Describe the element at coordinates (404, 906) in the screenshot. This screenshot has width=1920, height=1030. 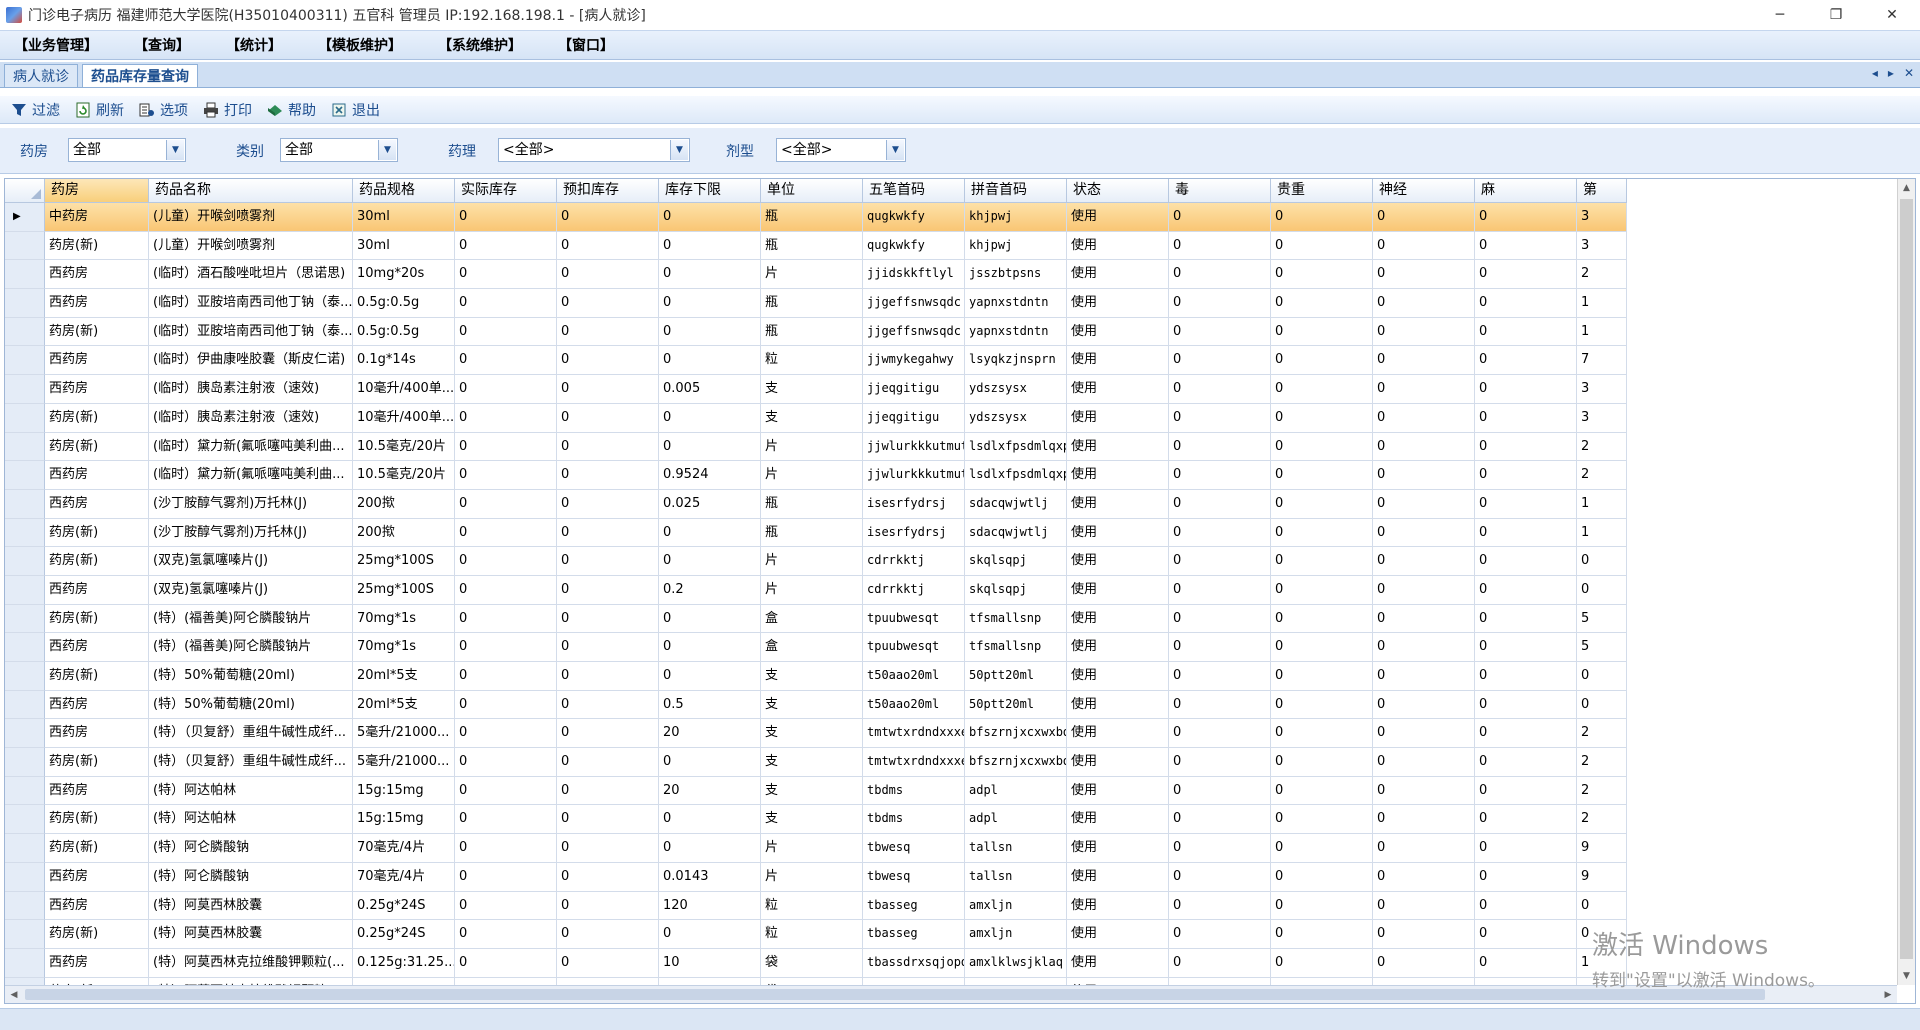
I see `col-spec-cell: 0.25g*24S` at that location.